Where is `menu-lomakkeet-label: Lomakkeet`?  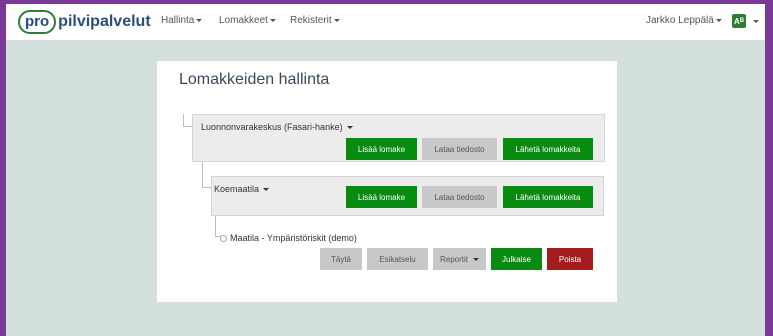 menu-lomakkeet-label: Lomakkeet is located at coordinates (243, 20).